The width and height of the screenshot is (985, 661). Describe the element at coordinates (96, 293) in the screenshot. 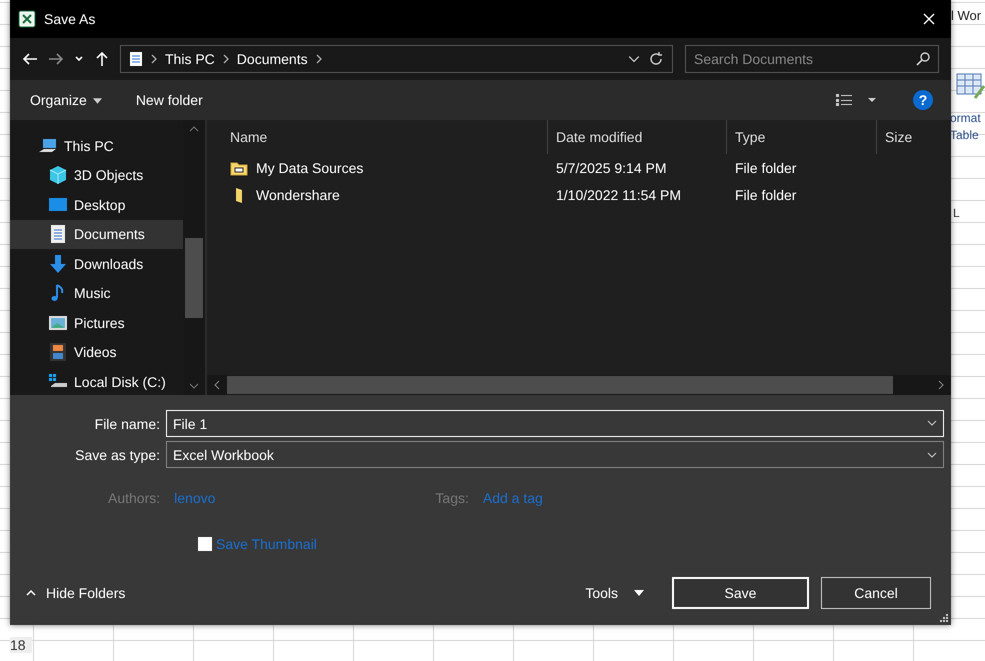

I see `sidebar-item: Music` at that location.